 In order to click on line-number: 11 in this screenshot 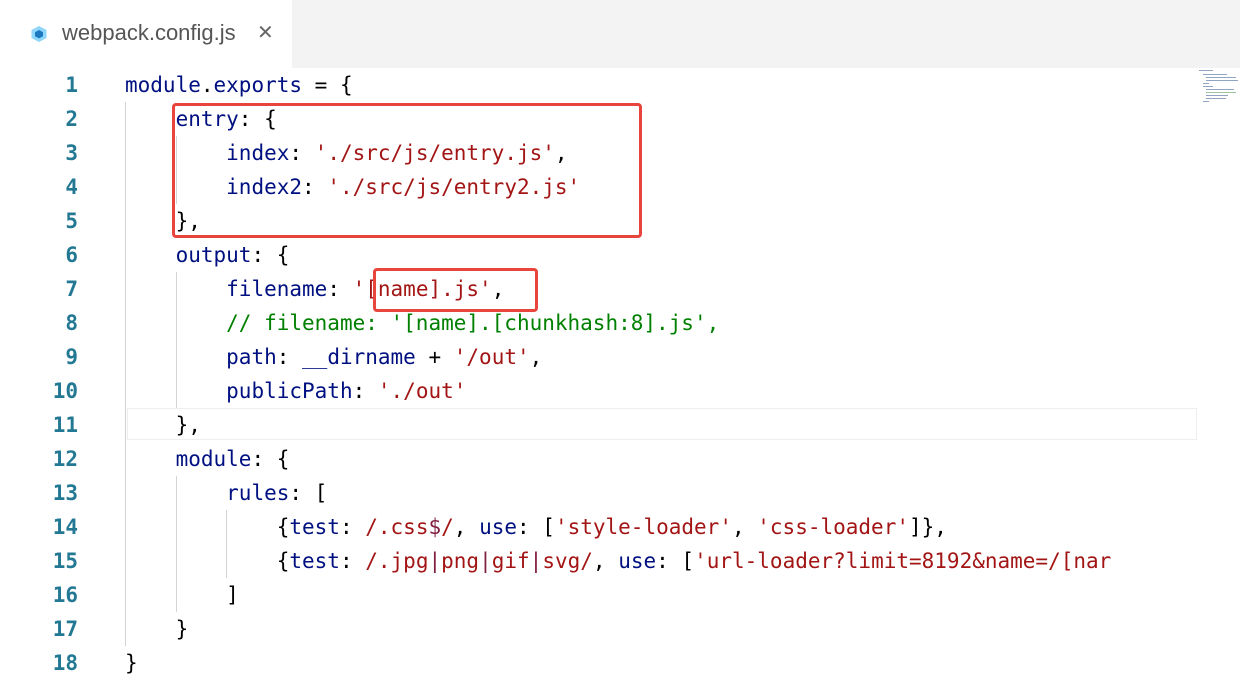, I will do `click(65, 425)`.